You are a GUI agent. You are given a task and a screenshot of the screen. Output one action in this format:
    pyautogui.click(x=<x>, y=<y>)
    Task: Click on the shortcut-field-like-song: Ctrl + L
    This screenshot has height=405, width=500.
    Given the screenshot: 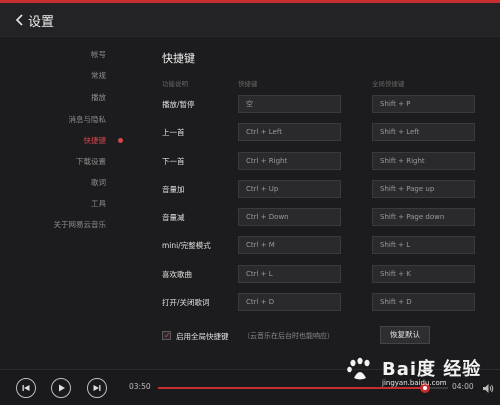 What is the action you would take?
    pyautogui.click(x=289, y=274)
    